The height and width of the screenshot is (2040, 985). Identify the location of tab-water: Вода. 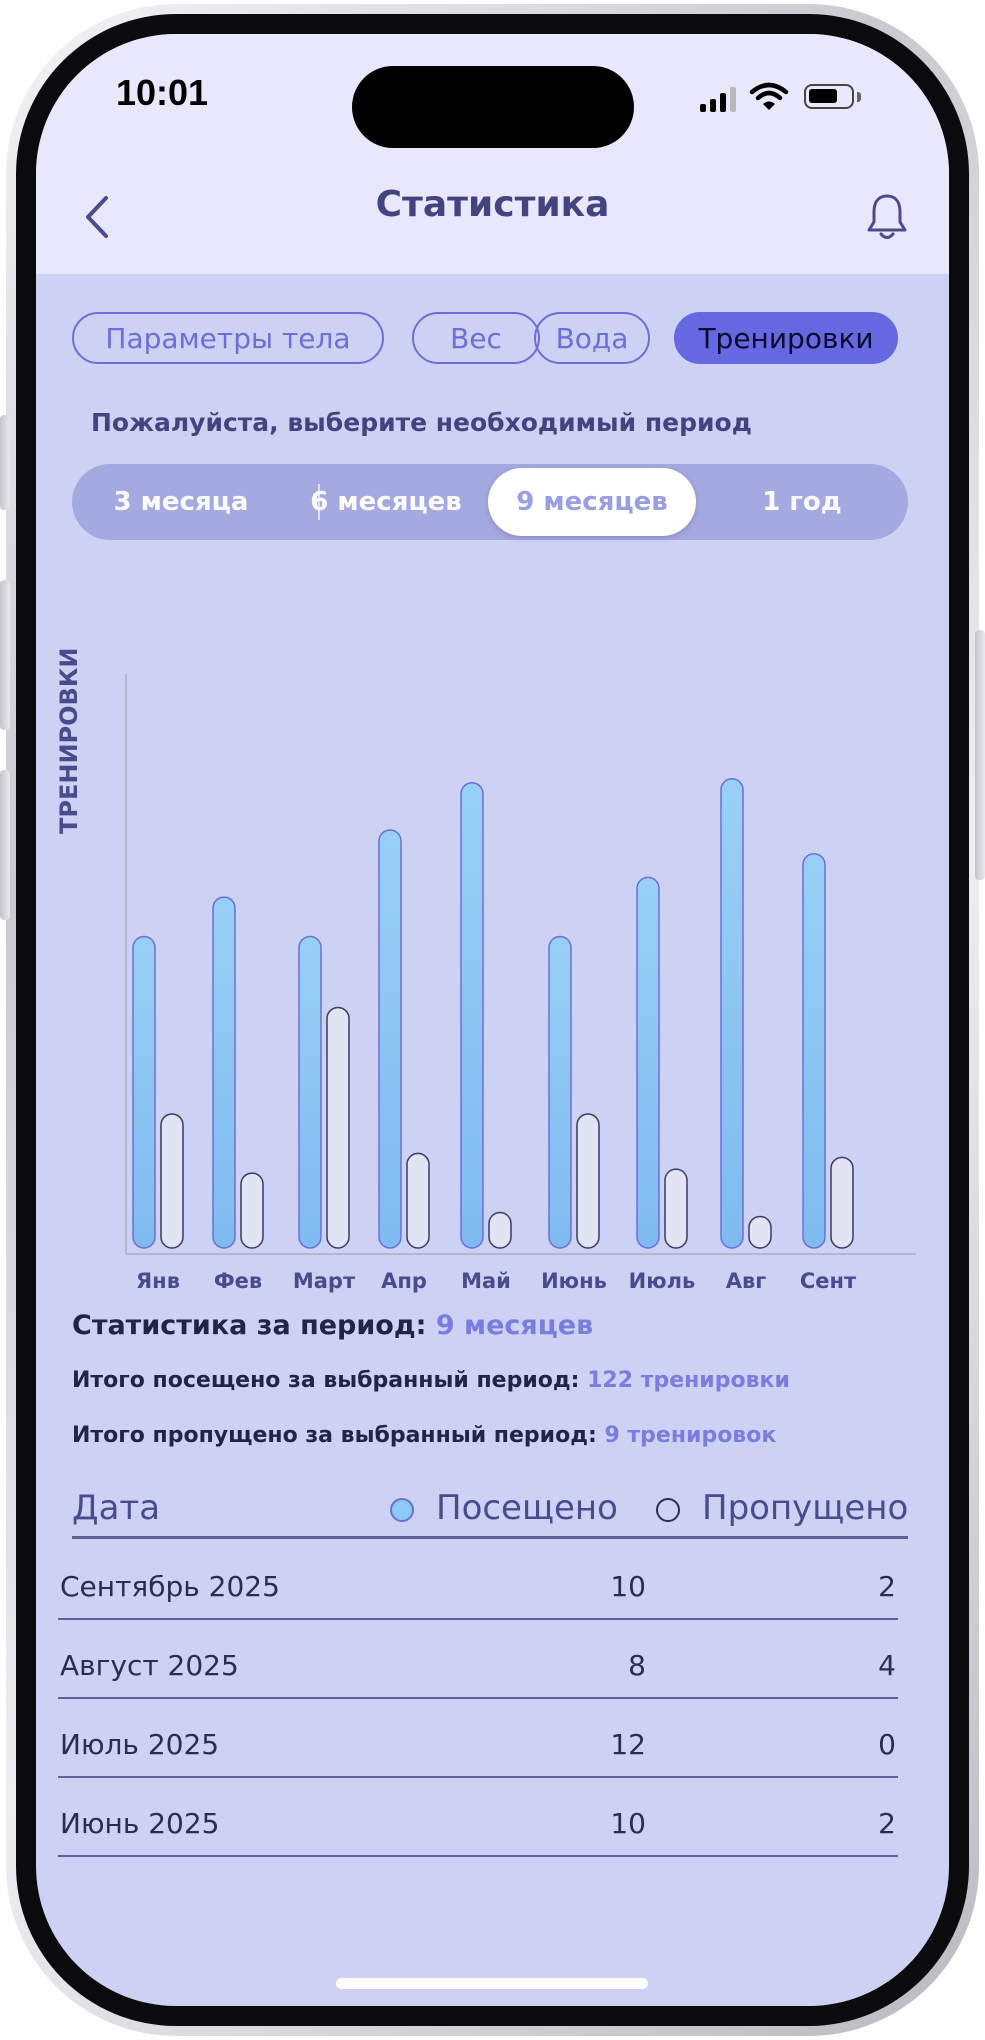
(592, 338).